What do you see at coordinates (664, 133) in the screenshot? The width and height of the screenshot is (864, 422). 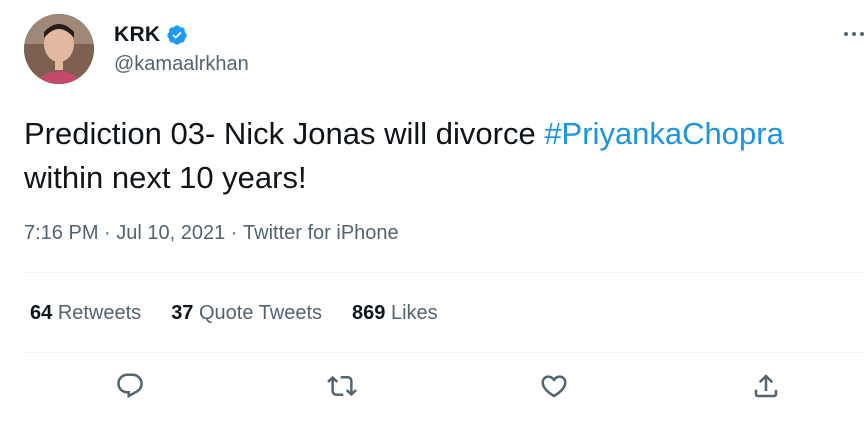 I see `hashtag-link: #PriyankaChopra` at bounding box center [664, 133].